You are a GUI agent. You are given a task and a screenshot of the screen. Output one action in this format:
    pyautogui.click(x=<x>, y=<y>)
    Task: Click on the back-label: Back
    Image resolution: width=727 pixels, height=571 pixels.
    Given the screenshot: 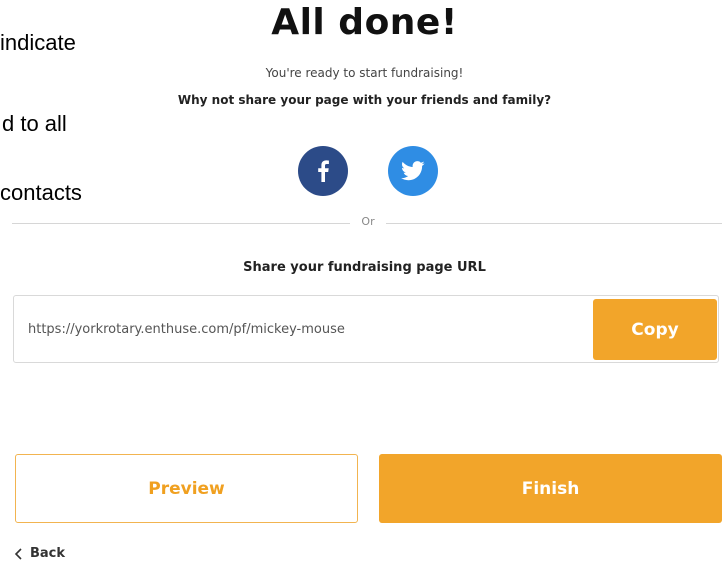 What is the action you would take?
    pyautogui.click(x=48, y=553)
    